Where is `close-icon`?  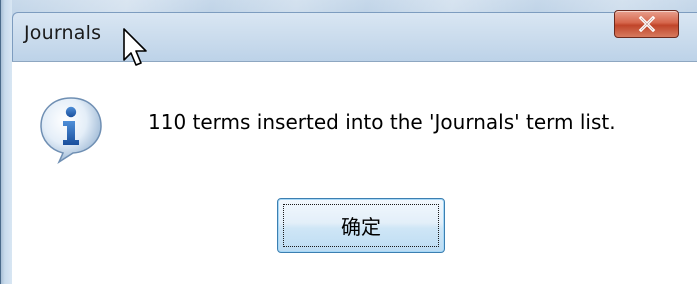 close-icon is located at coordinates (646, 24).